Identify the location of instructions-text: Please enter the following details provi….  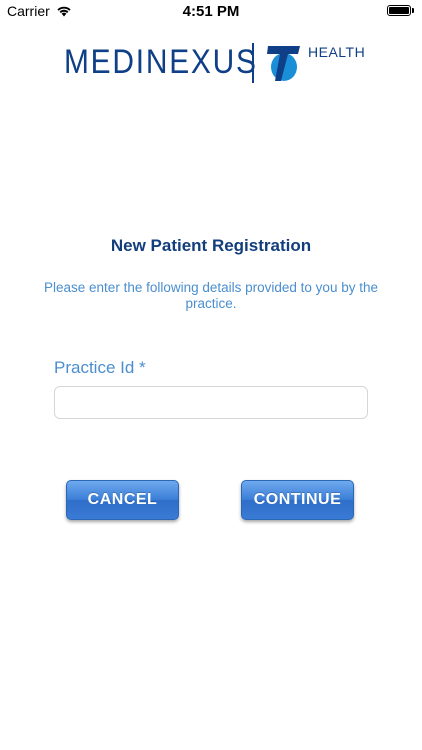
(211, 295).